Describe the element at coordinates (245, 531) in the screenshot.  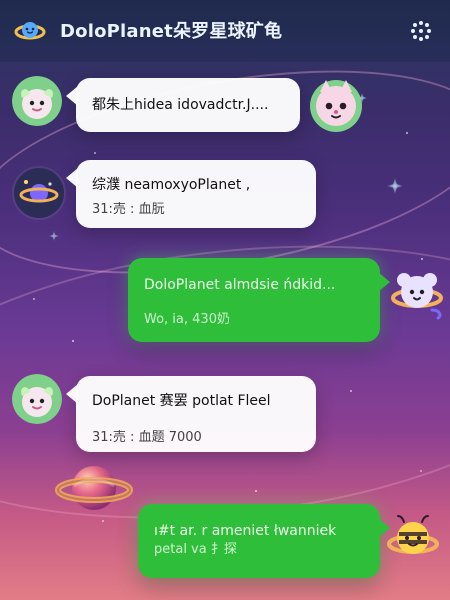
I see `message-text: ı#t ar. r ameniet łwanniek` at that location.